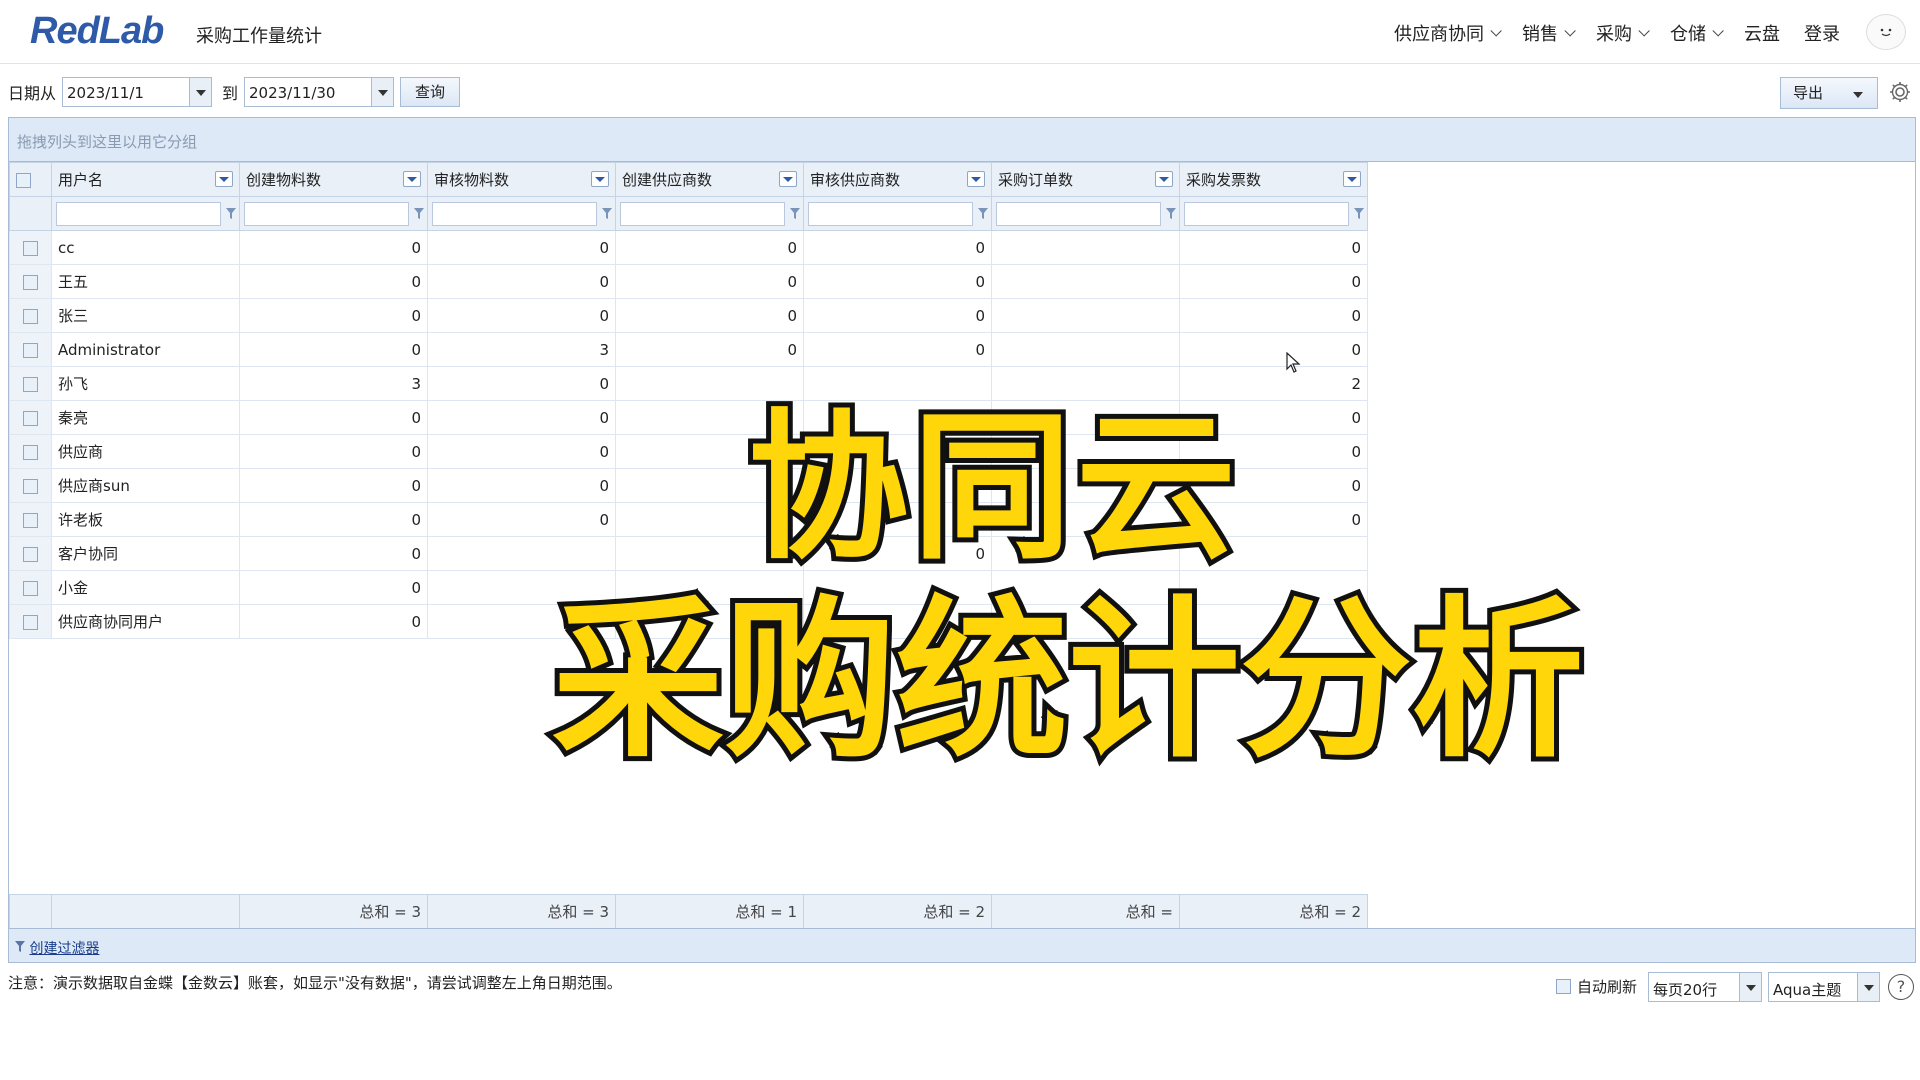  I want to click on create-filter-link: 创建过滤器, so click(64, 949).